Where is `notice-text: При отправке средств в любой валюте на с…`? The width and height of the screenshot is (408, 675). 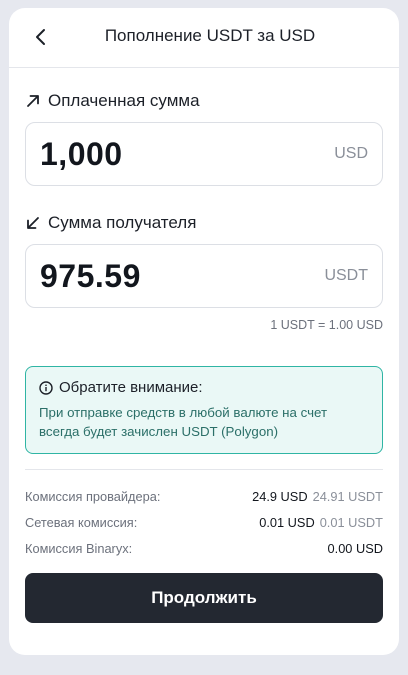 notice-text: При отправке средств в любой валюте на с… is located at coordinates (183, 422).